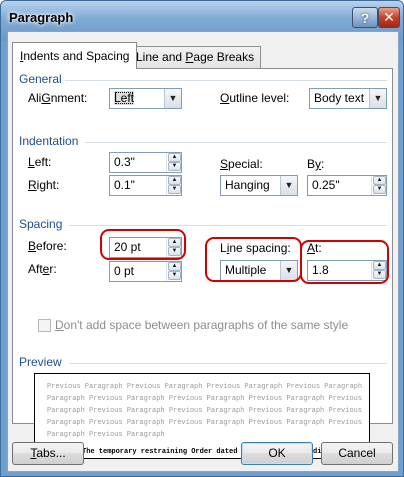  I want to click on help-button: ?, so click(365, 17).